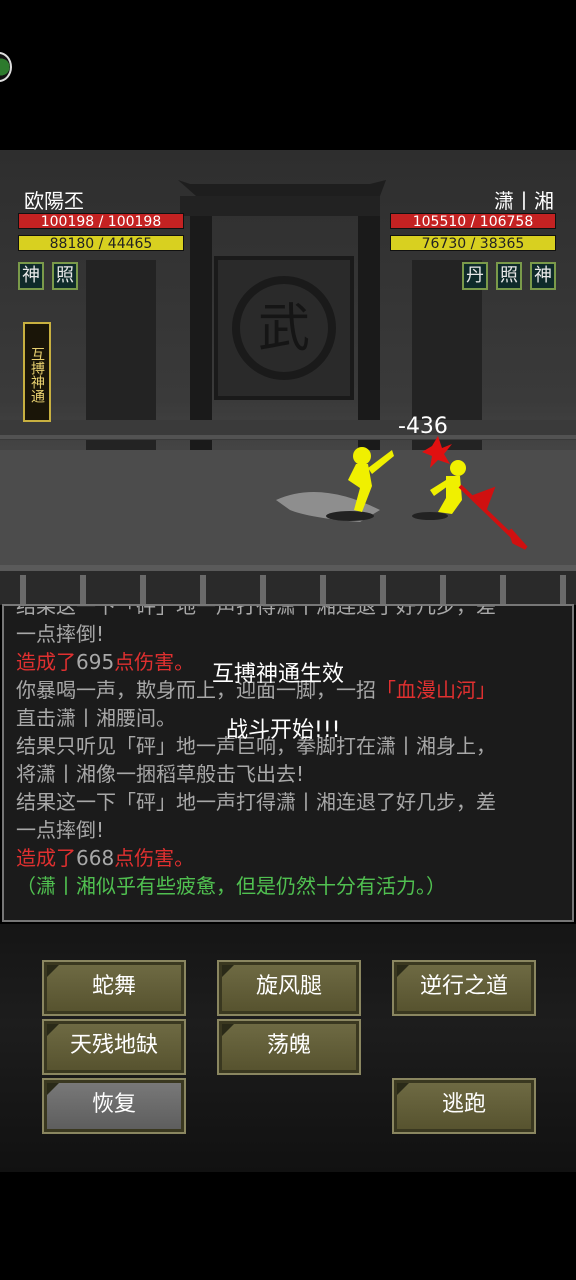  I want to click on player-skill-badge-2: 照, so click(65, 276).